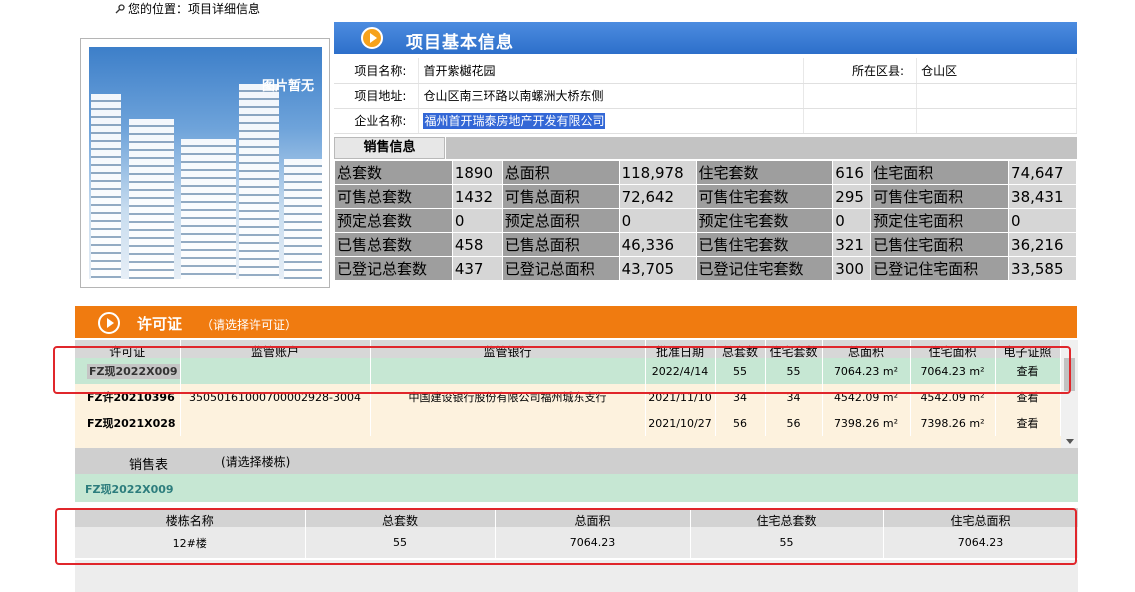 The image size is (1135, 592). I want to click on building-row: 12#楼 55 7064.23 55 7064.23, so click(577, 542).